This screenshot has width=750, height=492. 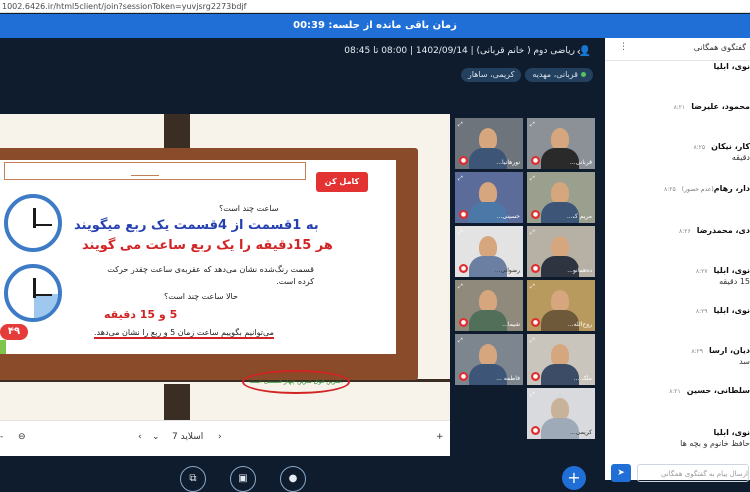 I want to click on chat-message: نوی، ابلیا, so click(x=677, y=66).